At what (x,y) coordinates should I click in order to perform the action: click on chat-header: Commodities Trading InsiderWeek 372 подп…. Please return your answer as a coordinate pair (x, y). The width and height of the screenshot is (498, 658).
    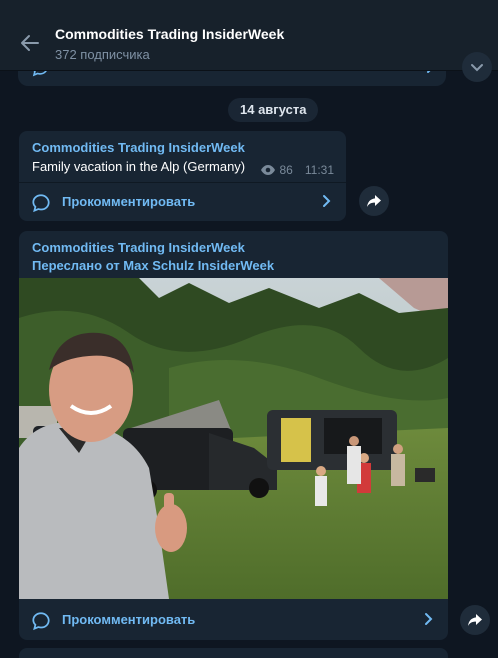
    Looking at the image, I should click on (249, 35).